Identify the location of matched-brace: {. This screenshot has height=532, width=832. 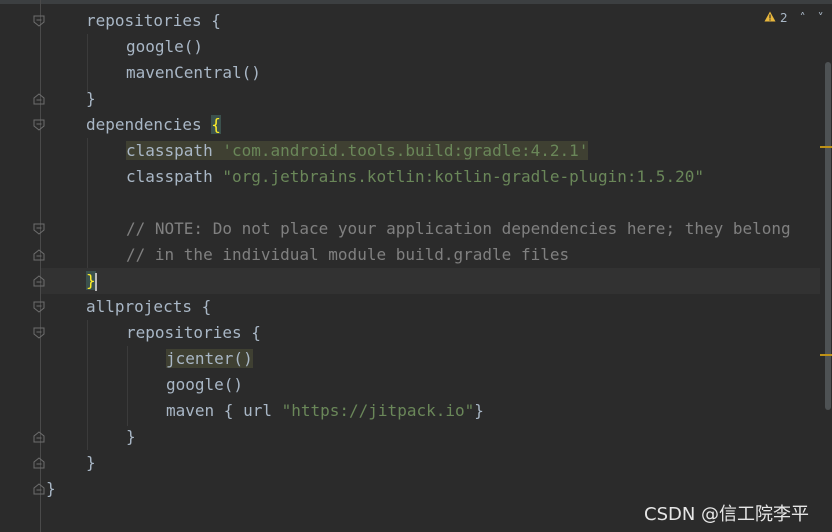
(216, 124).